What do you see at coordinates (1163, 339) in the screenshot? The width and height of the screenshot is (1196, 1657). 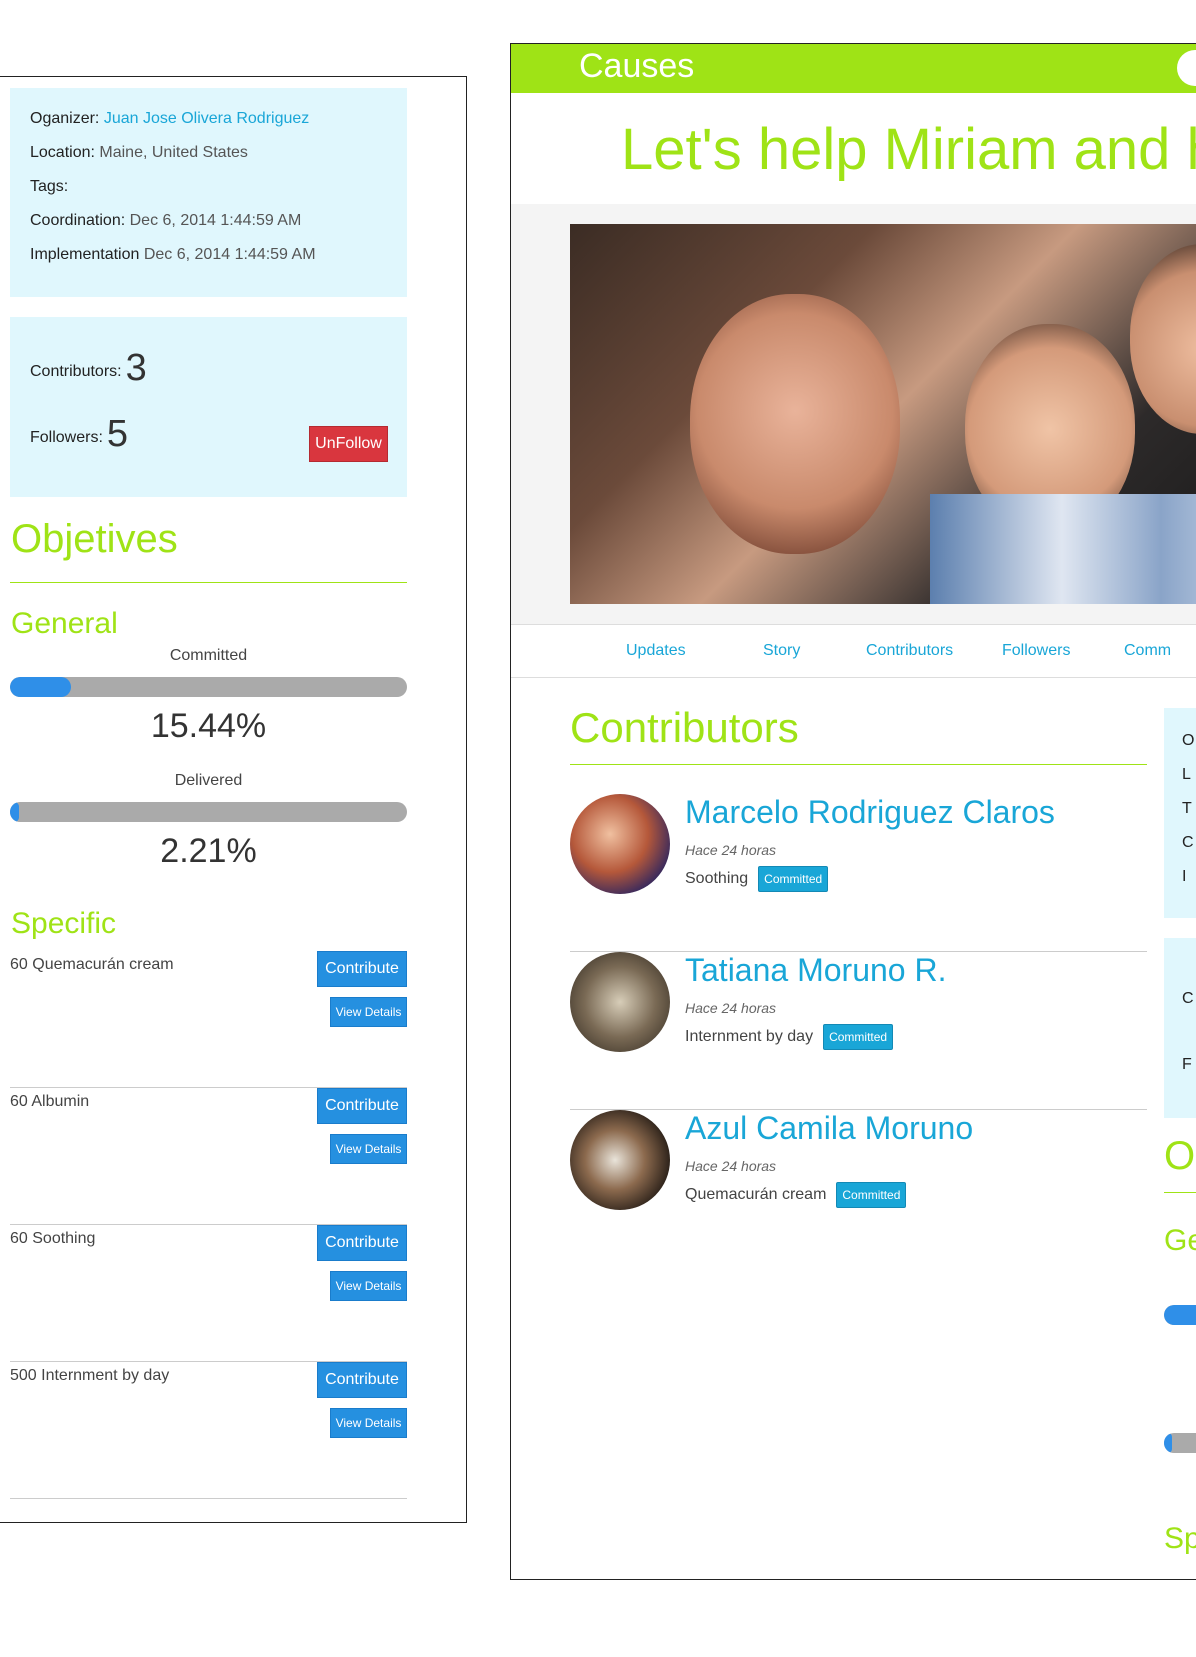 I see `photo-person-teen` at bounding box center [1163, 339].